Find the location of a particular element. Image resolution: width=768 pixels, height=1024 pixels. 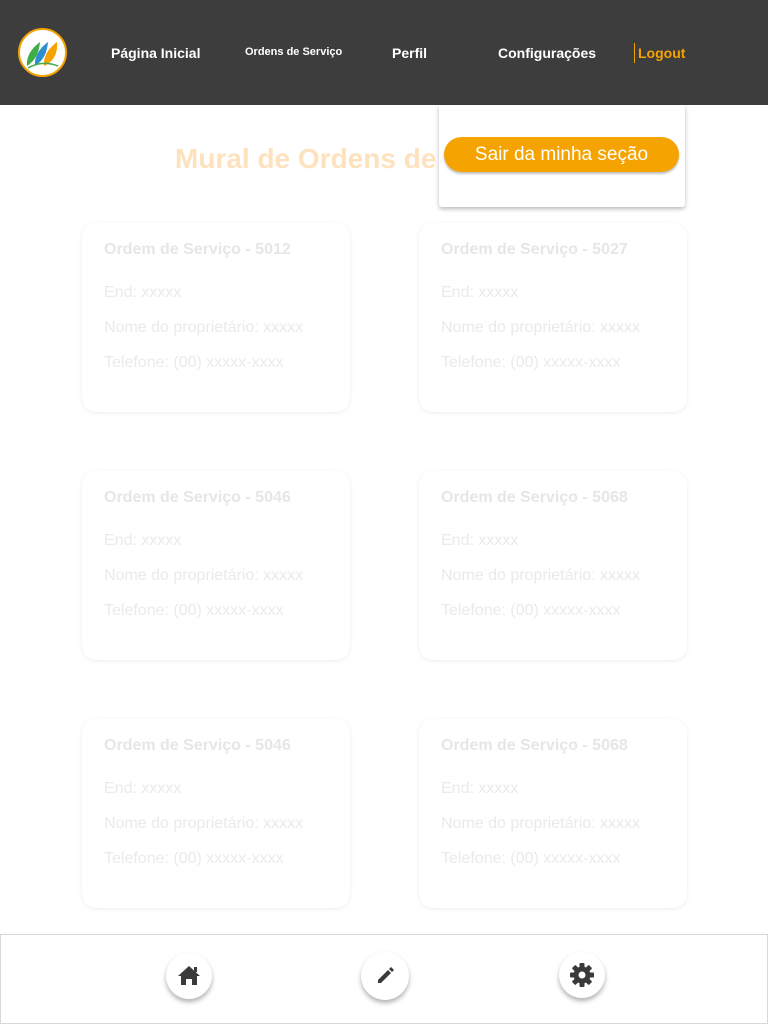

nav-home: Página Inicial is located at coordinates (155, 53).